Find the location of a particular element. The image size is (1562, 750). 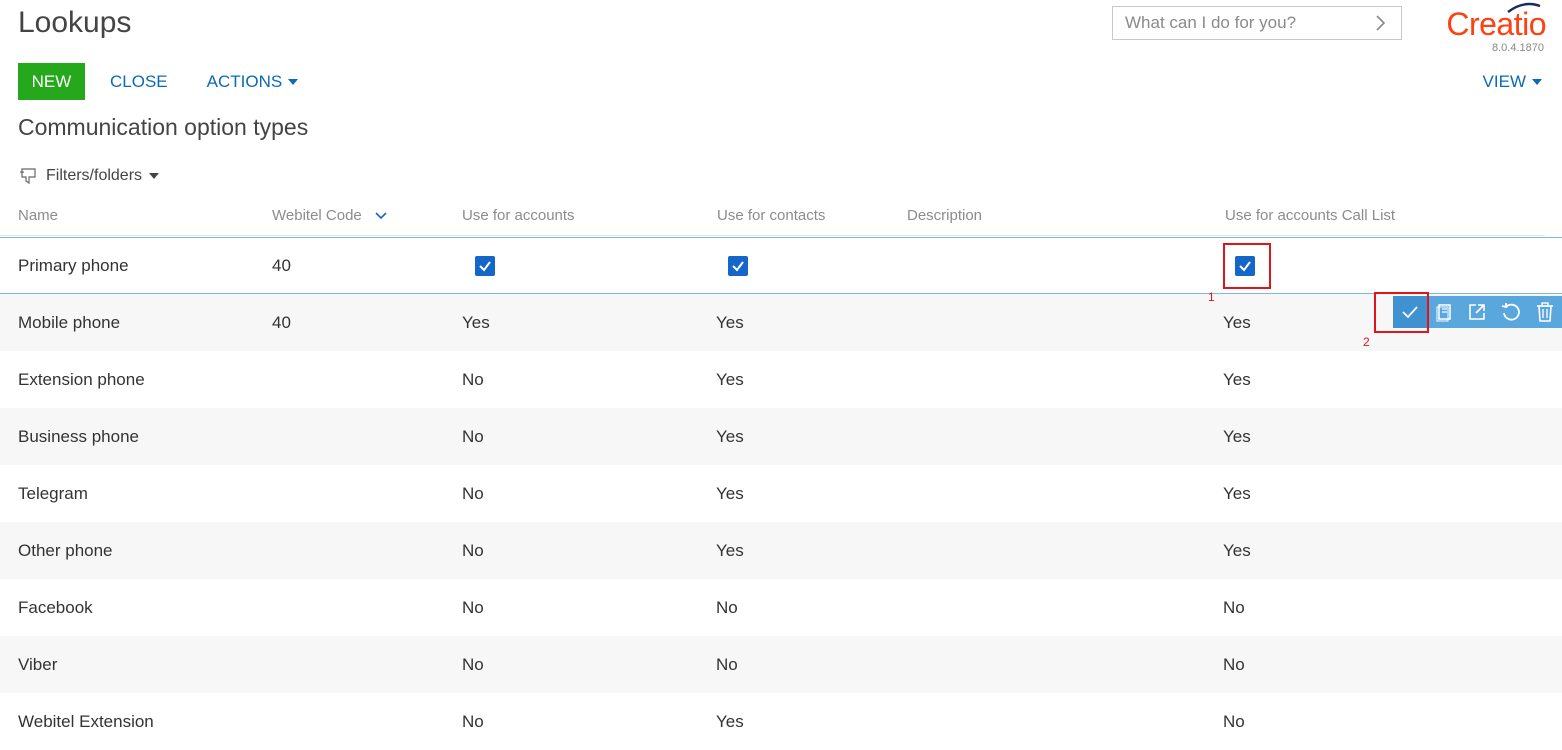

new-button: NEW is located at coordinates (51, 81).